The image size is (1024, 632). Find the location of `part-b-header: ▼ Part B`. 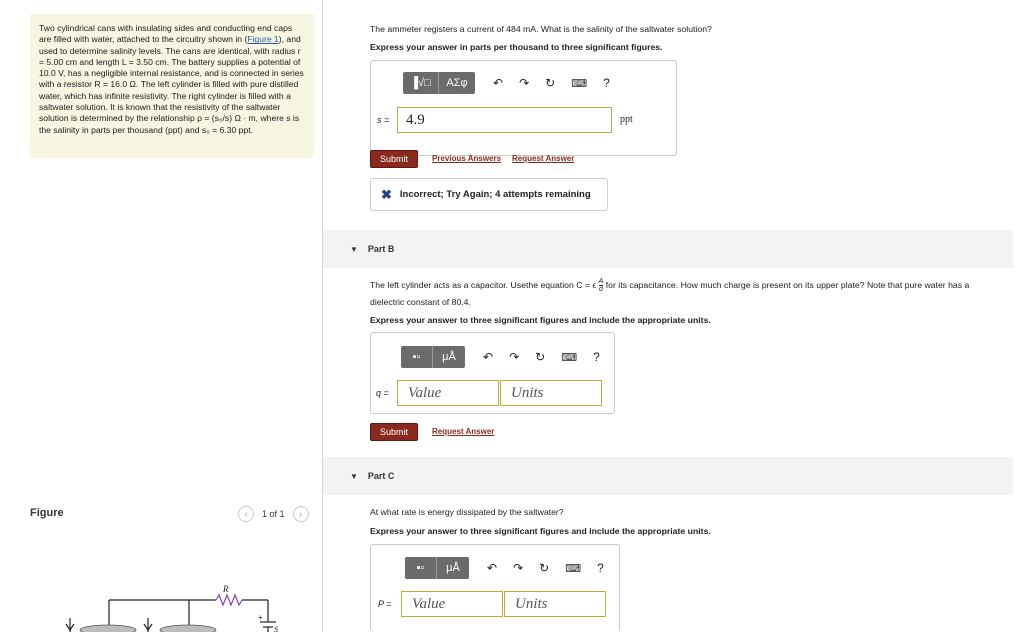

part-b-header: ▼ Part B is located at coordinates (668, 249).